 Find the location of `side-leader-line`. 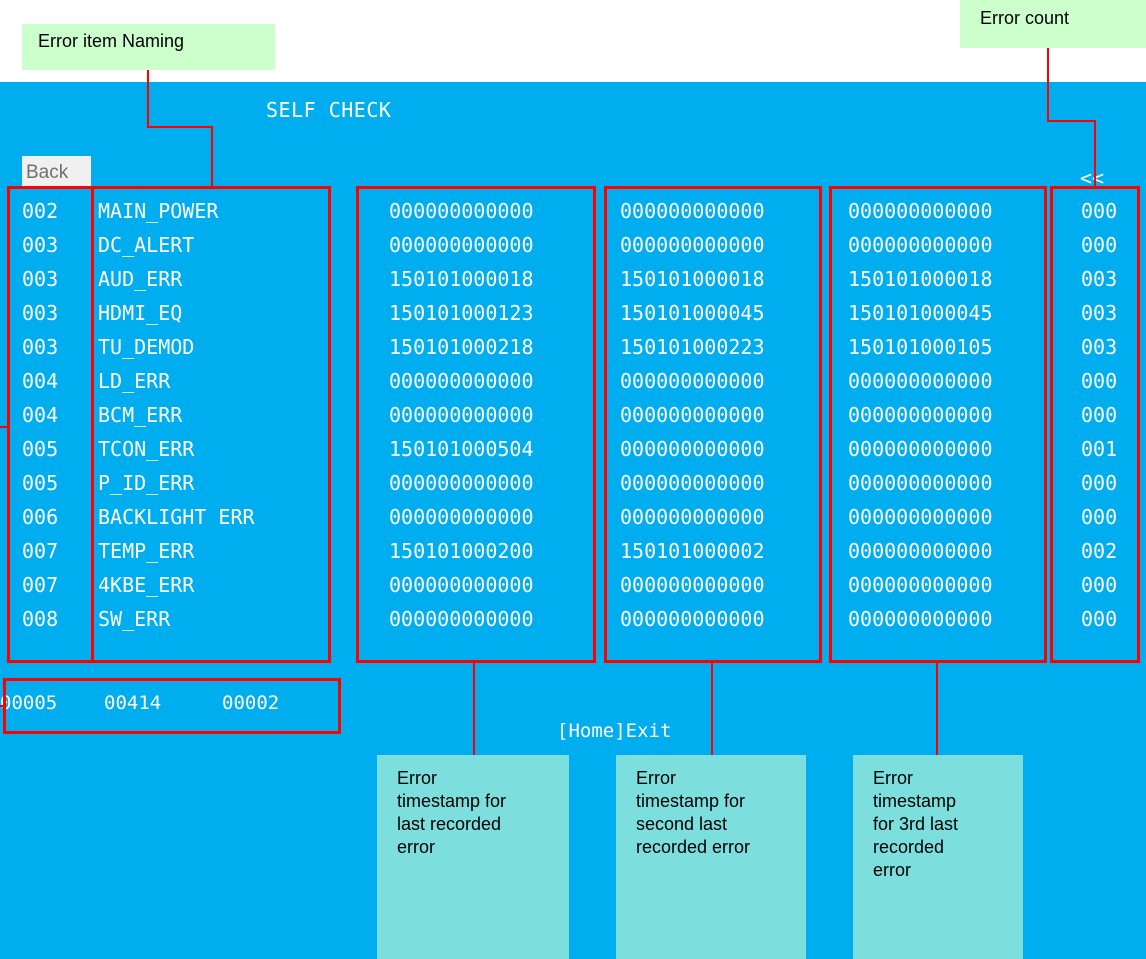

side-leader-line is located at coordinates (3, 427).